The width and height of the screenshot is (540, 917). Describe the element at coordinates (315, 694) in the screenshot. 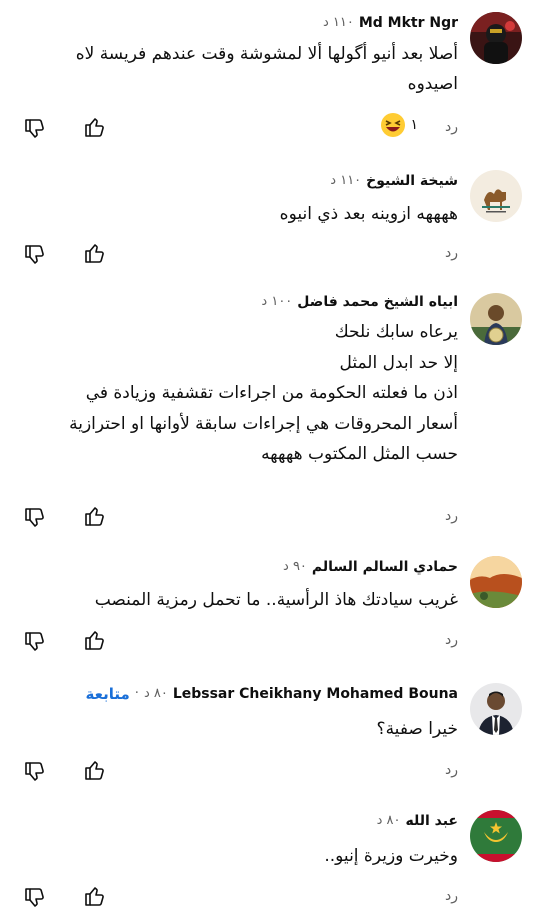

I see `author-name: Lebssar Cheikhany Mohamed Bouna` at that location.